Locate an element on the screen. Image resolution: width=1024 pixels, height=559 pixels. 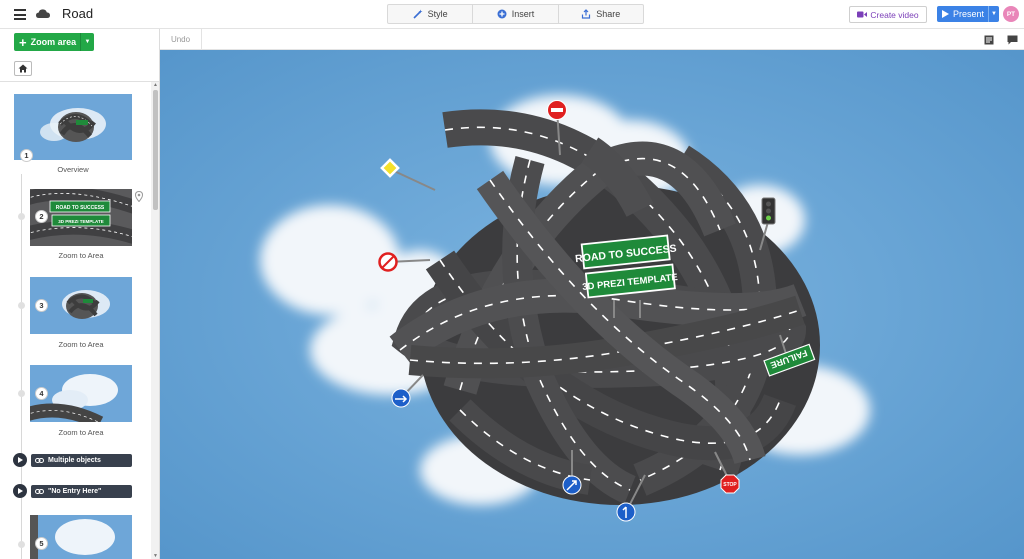
object-pill-no-entry: "No Entry Here" is located at coordinates (81, 491).